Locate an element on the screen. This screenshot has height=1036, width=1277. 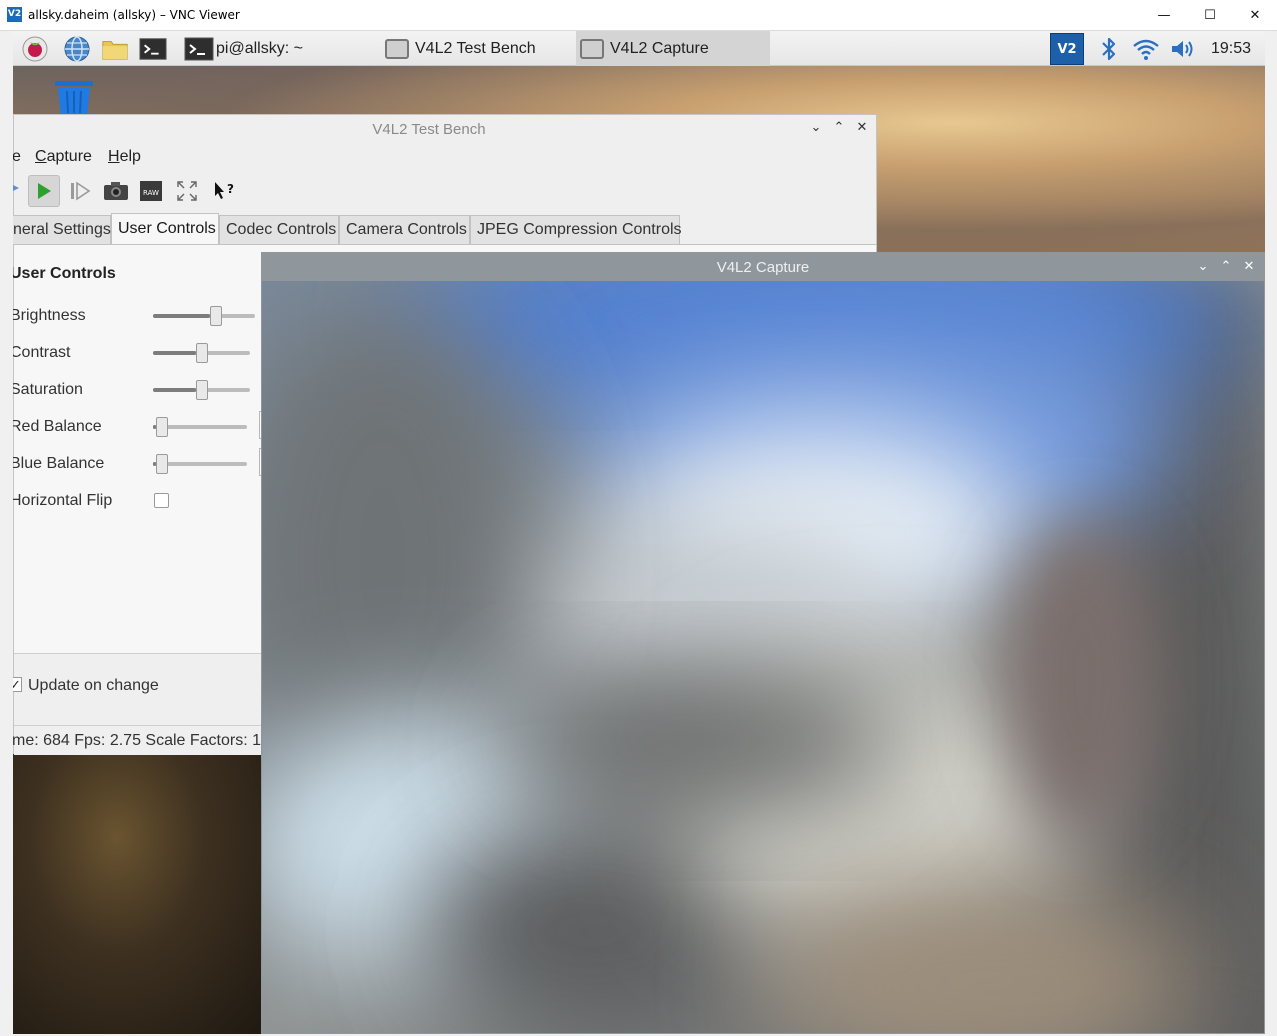
step-frame-icon is located at coordinates (80, 191).